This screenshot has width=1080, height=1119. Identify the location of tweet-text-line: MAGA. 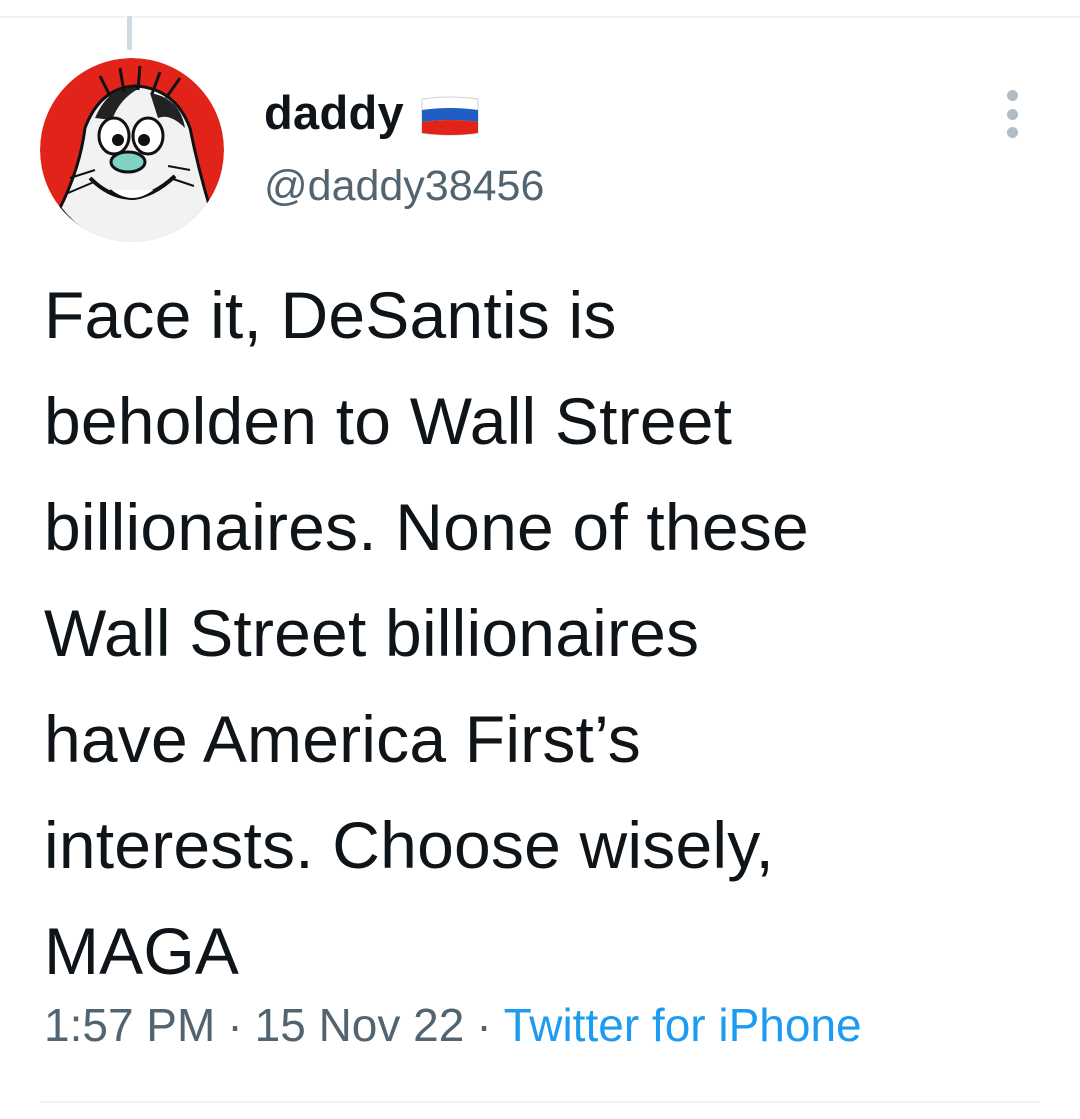
(142, 951).